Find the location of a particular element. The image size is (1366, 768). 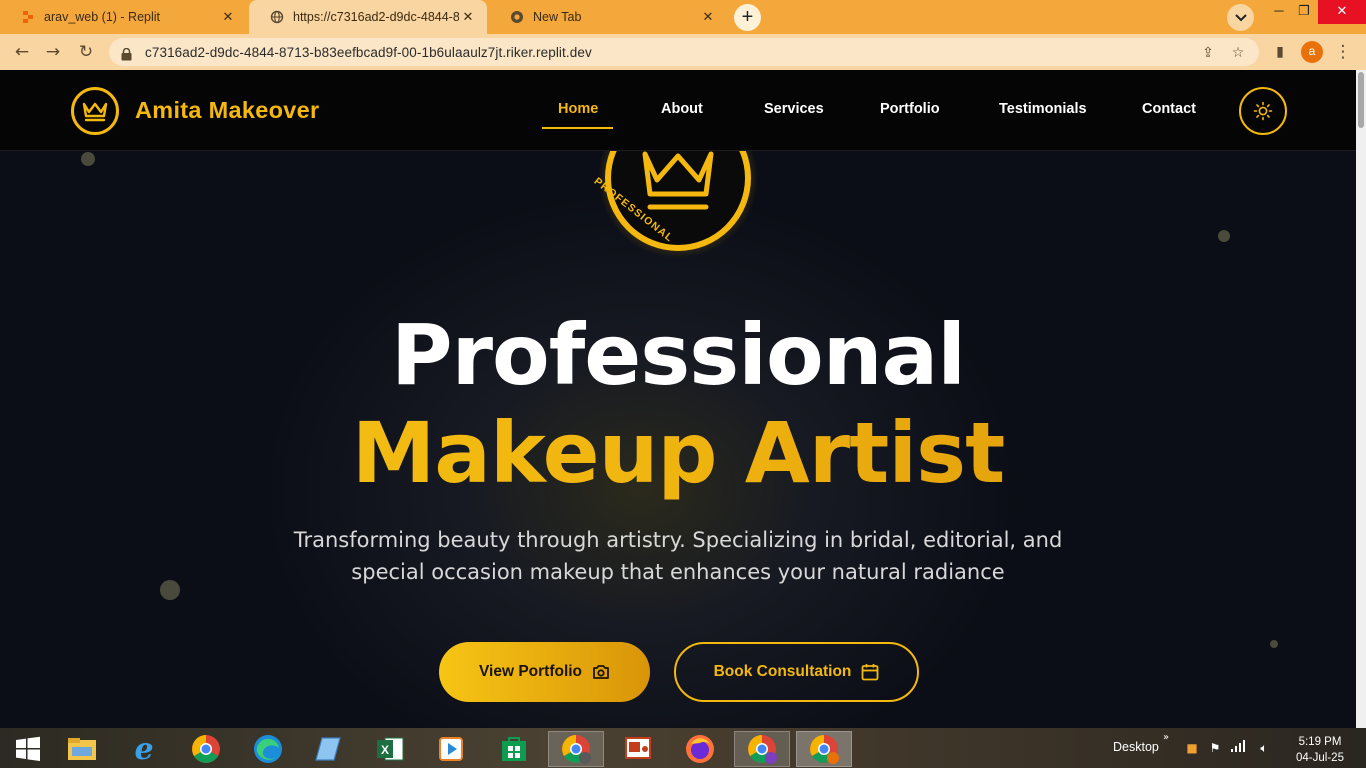

globe-icon is located at coordinates (277, 17).